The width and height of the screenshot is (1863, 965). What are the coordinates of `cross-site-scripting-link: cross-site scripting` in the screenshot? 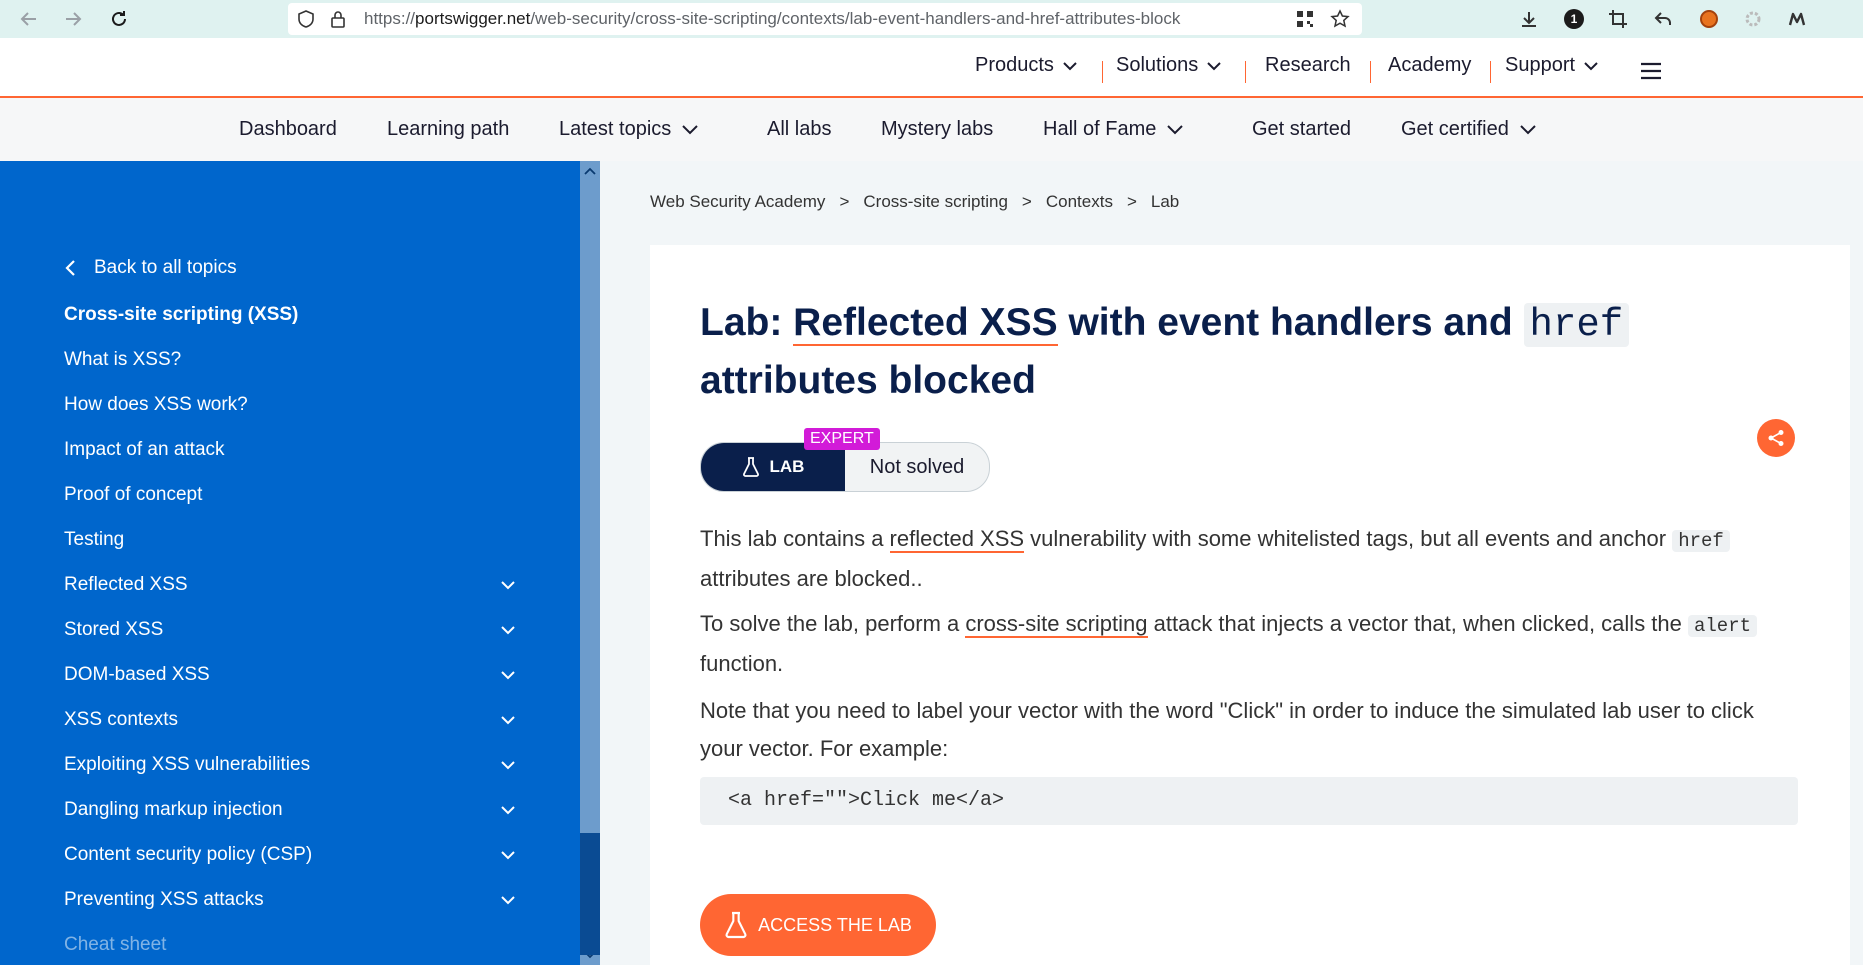 It's located at (1056, 624).